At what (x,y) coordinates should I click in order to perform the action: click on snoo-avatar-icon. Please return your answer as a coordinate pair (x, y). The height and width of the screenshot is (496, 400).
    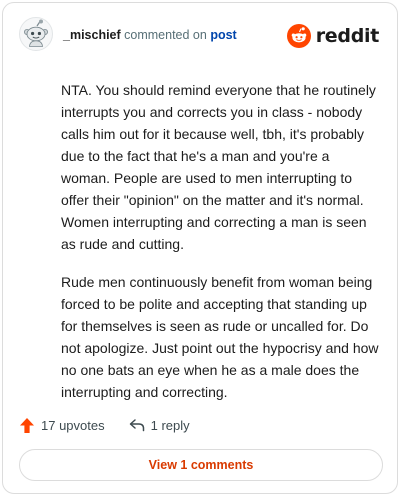
    Looking at the image, I should click on (36, 34).